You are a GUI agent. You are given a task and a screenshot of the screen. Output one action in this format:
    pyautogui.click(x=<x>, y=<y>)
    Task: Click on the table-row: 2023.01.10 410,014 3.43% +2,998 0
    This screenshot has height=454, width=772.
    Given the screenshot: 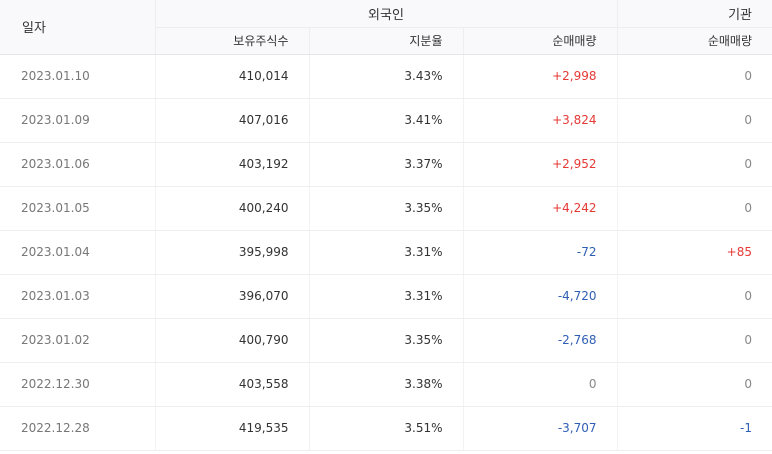 What is the action you would take?
    pyautogui.click(x=386, y=76)
    